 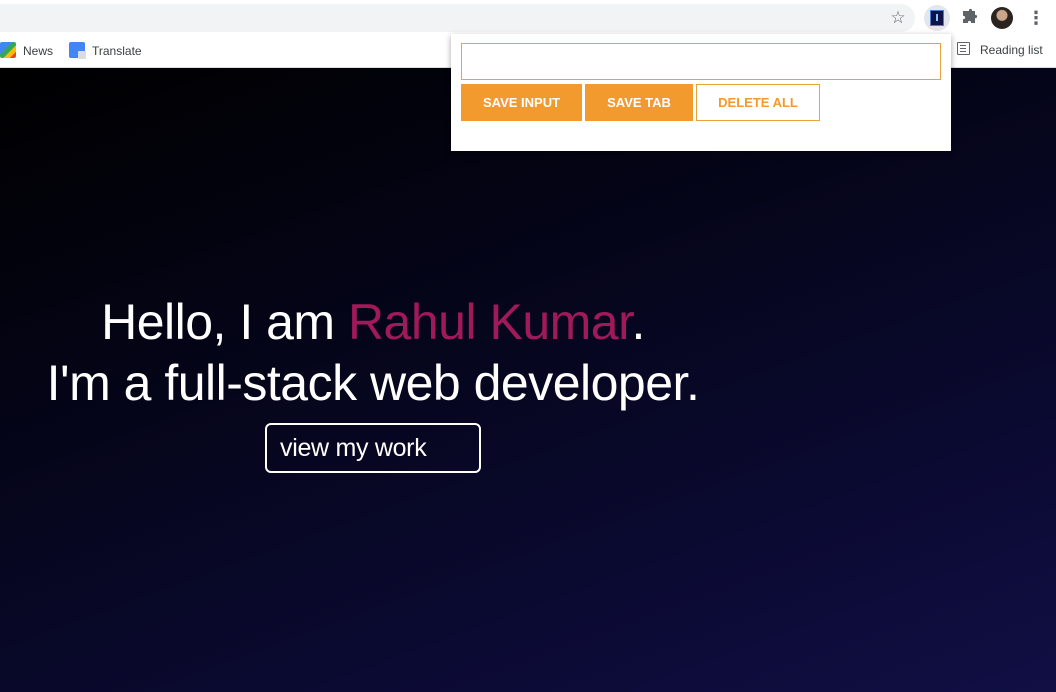 I want to click on address-bar, so click(x=457, y=18).